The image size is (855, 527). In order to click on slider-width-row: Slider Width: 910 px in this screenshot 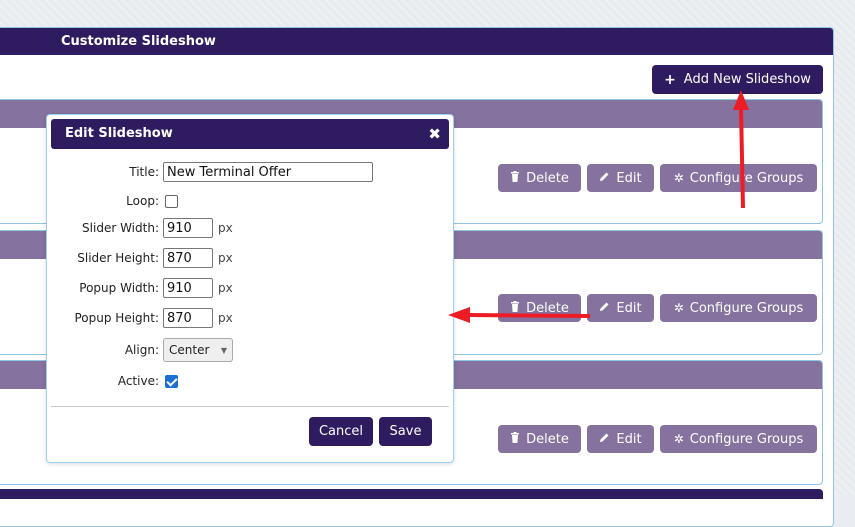, I will do `click(140, 228)`.